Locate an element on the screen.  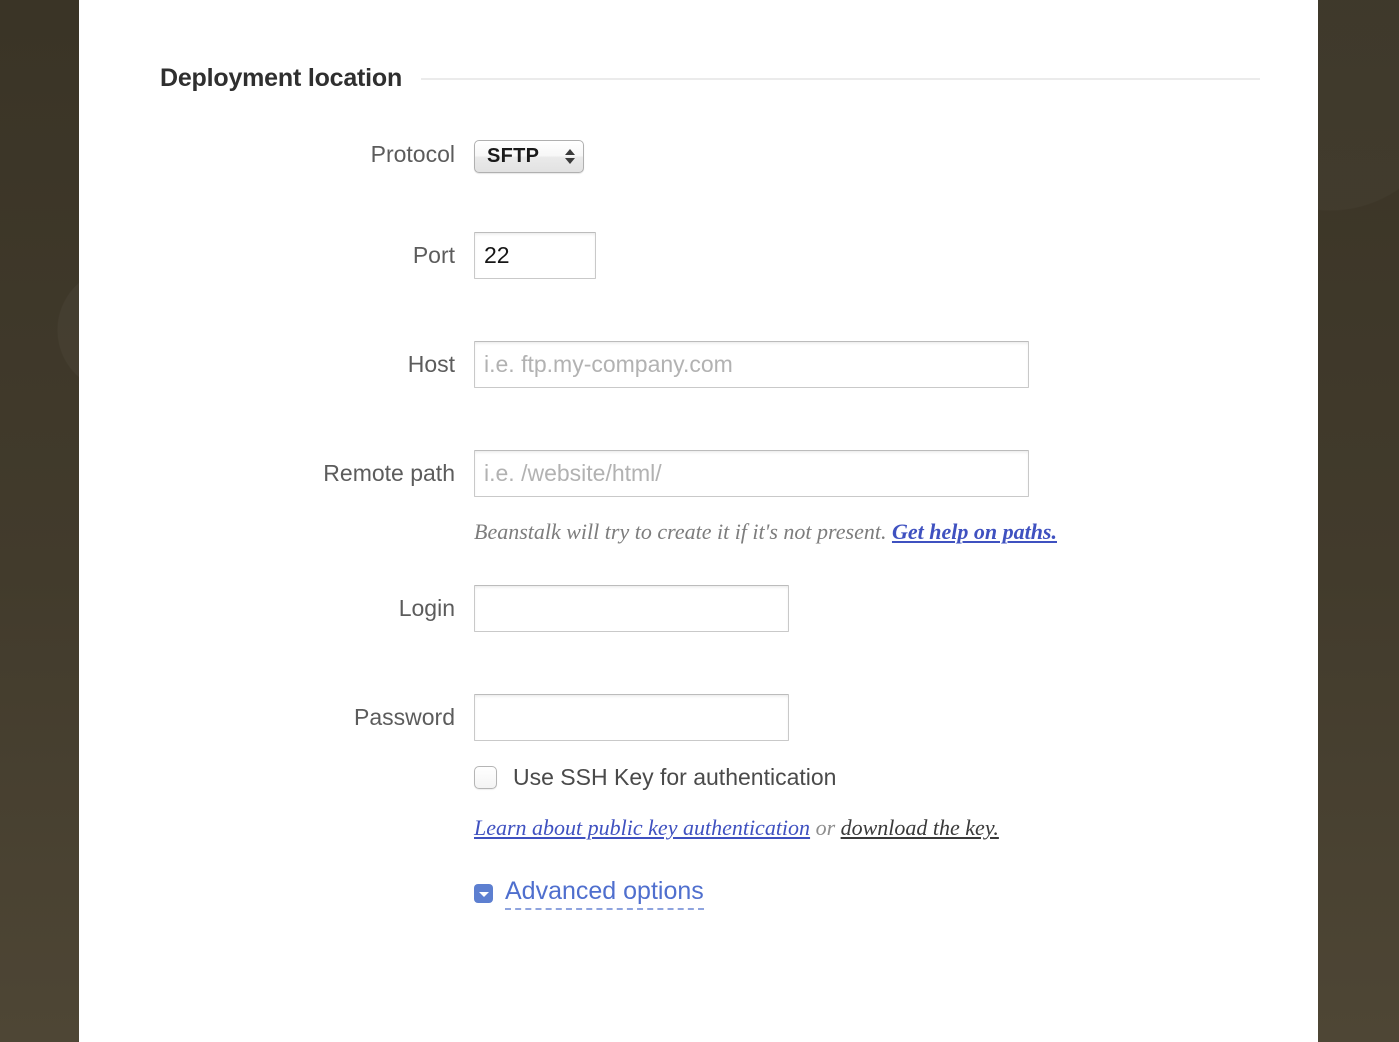
section-header: Deployment location is located at coordinates (710, 78).